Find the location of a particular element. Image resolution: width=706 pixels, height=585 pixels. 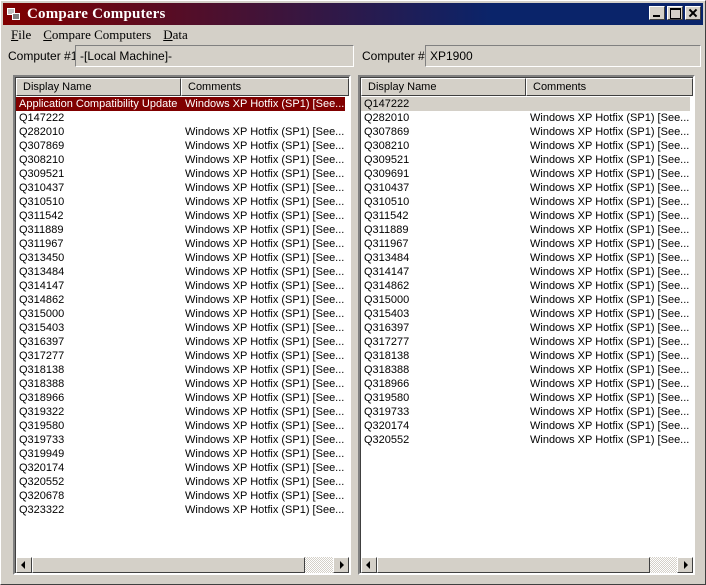

display-name-cell: Q311889 is located at coordinates (386, 230).